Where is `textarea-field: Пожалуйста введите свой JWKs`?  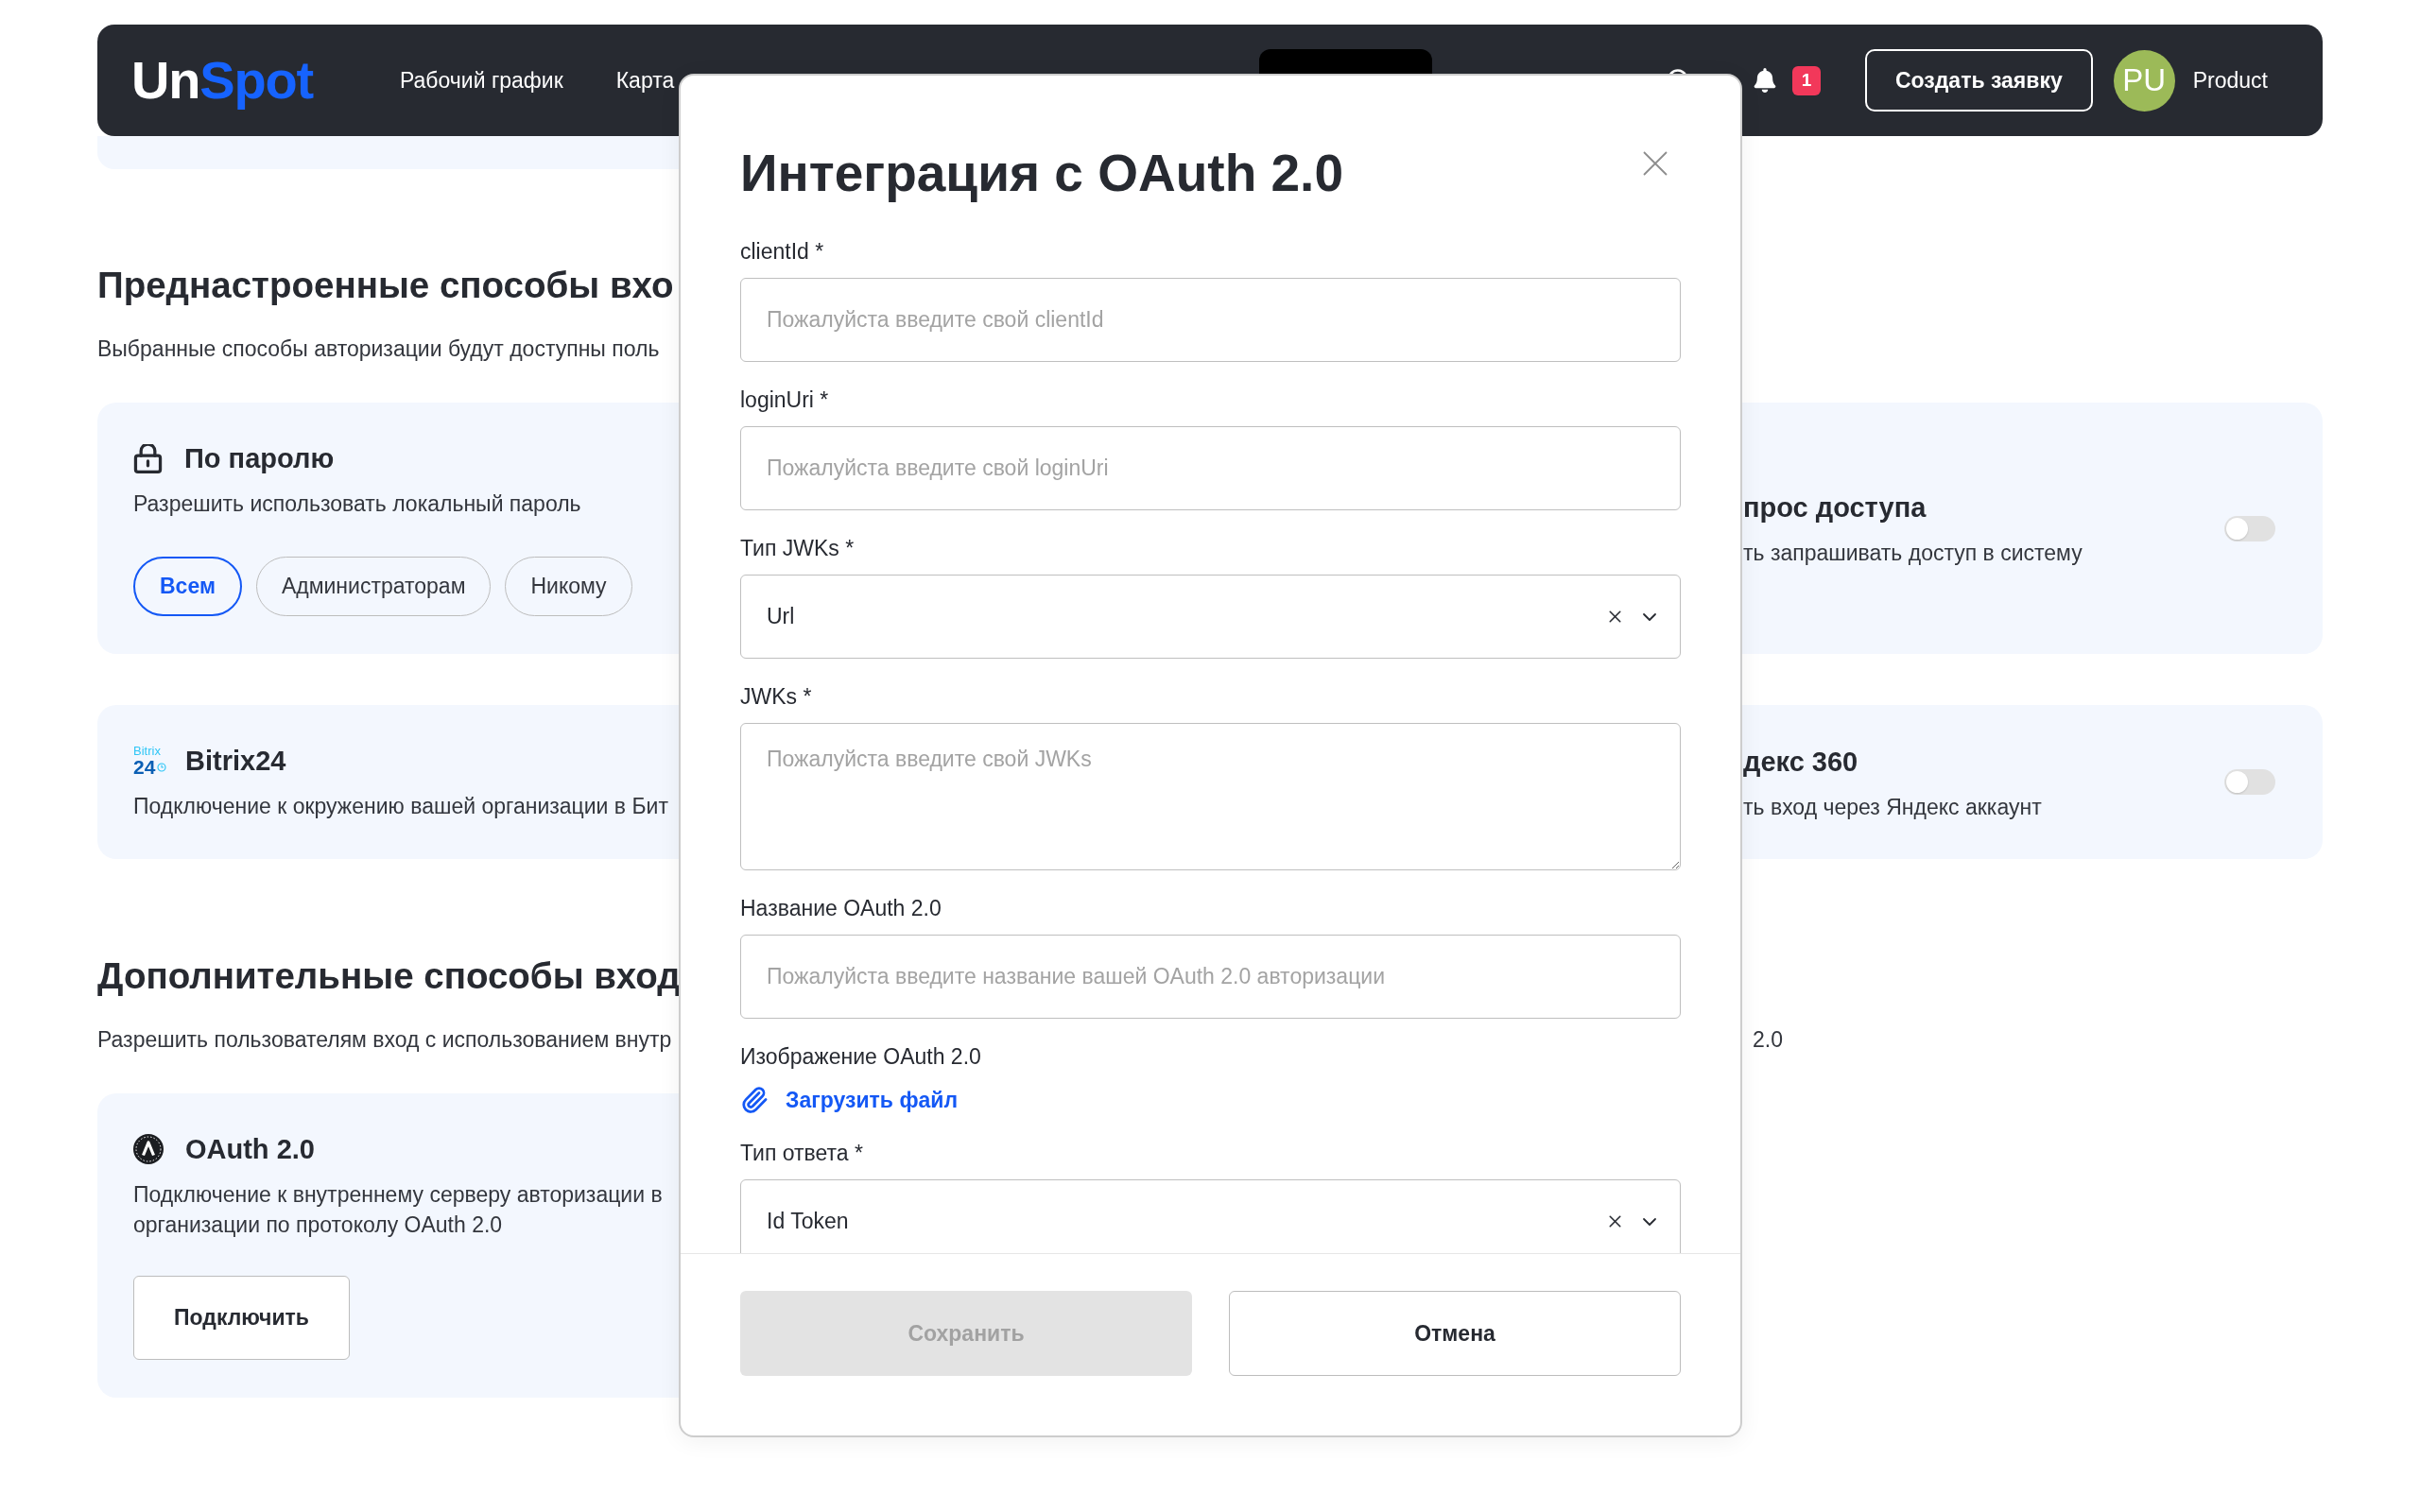 textarea-field: Пожалуйста введите свой JWKs is located at coordinates (1210, 796).